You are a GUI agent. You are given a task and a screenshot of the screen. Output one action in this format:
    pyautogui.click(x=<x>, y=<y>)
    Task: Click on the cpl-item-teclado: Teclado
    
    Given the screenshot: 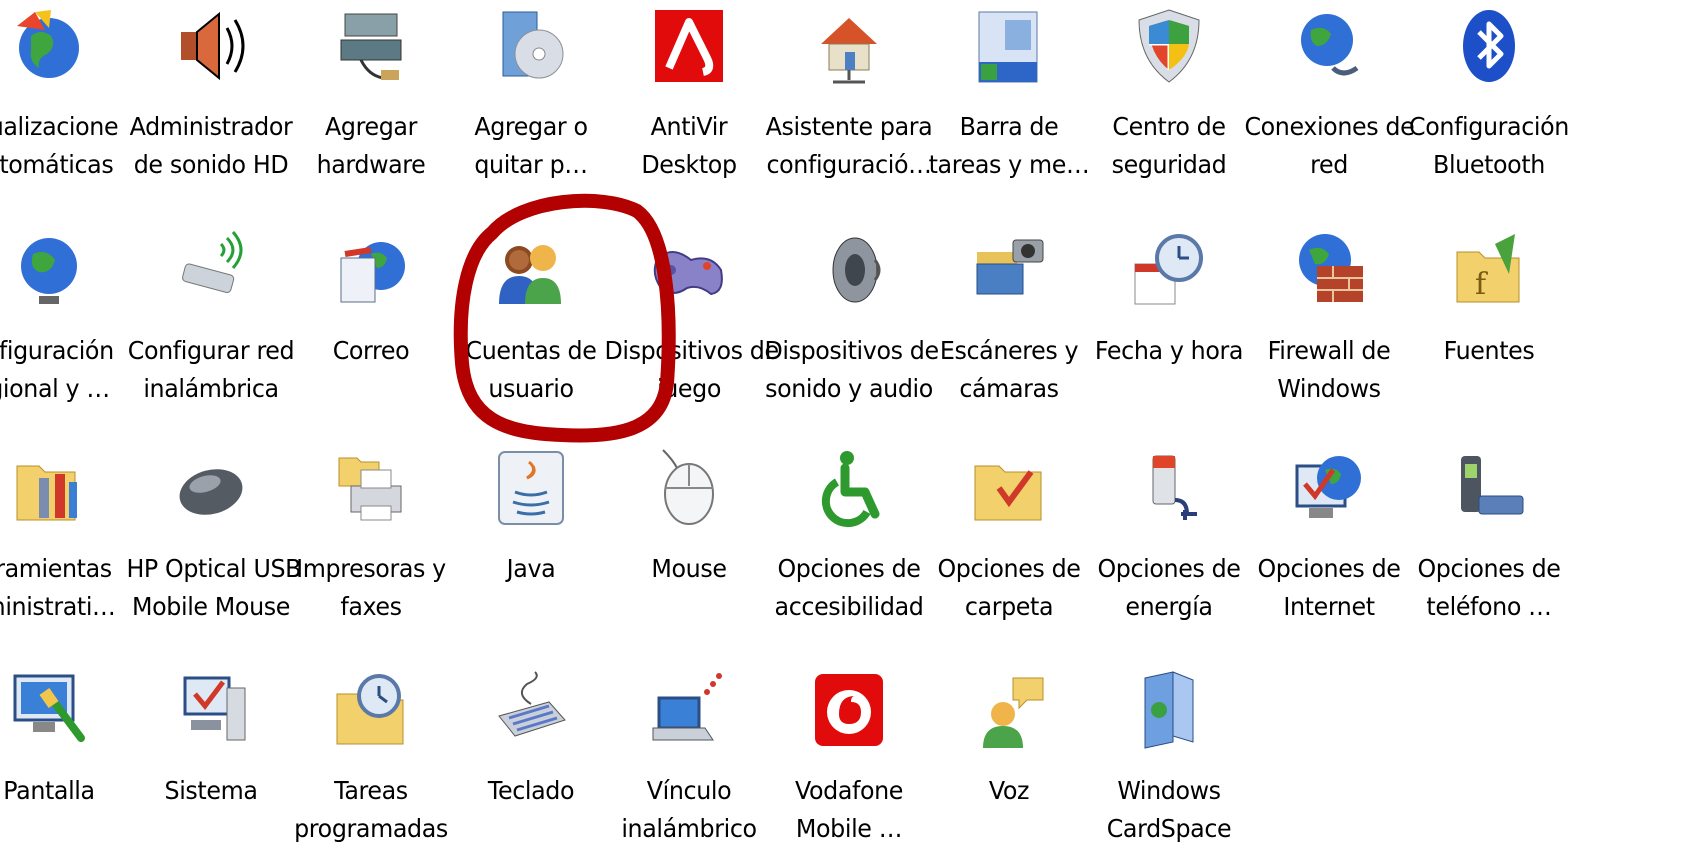 What is the action you would take?
    pyautogui.click(x=531, y=740)
    